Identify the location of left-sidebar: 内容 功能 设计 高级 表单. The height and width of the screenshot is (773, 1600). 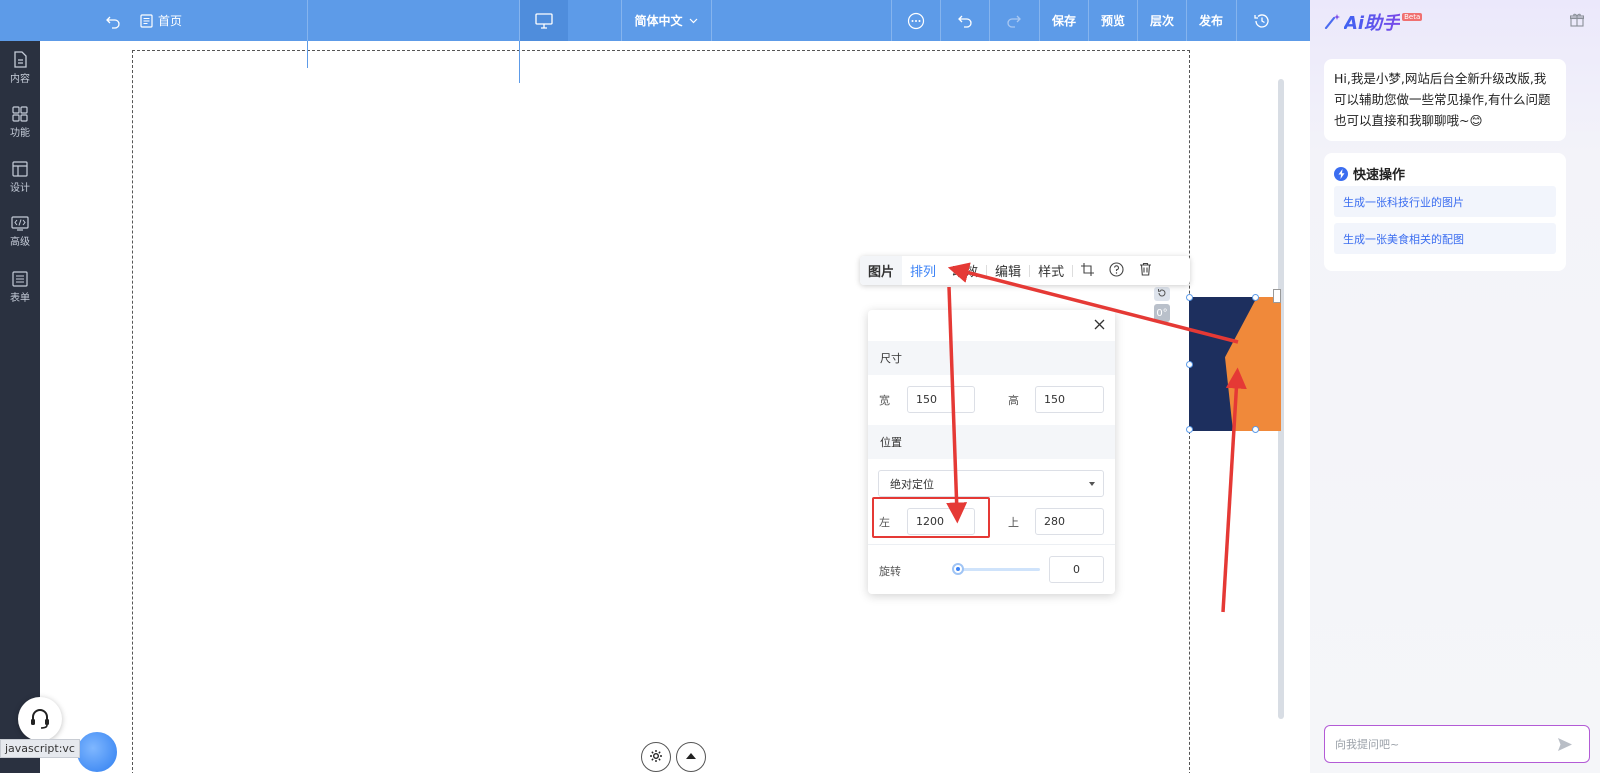
(20, 407).